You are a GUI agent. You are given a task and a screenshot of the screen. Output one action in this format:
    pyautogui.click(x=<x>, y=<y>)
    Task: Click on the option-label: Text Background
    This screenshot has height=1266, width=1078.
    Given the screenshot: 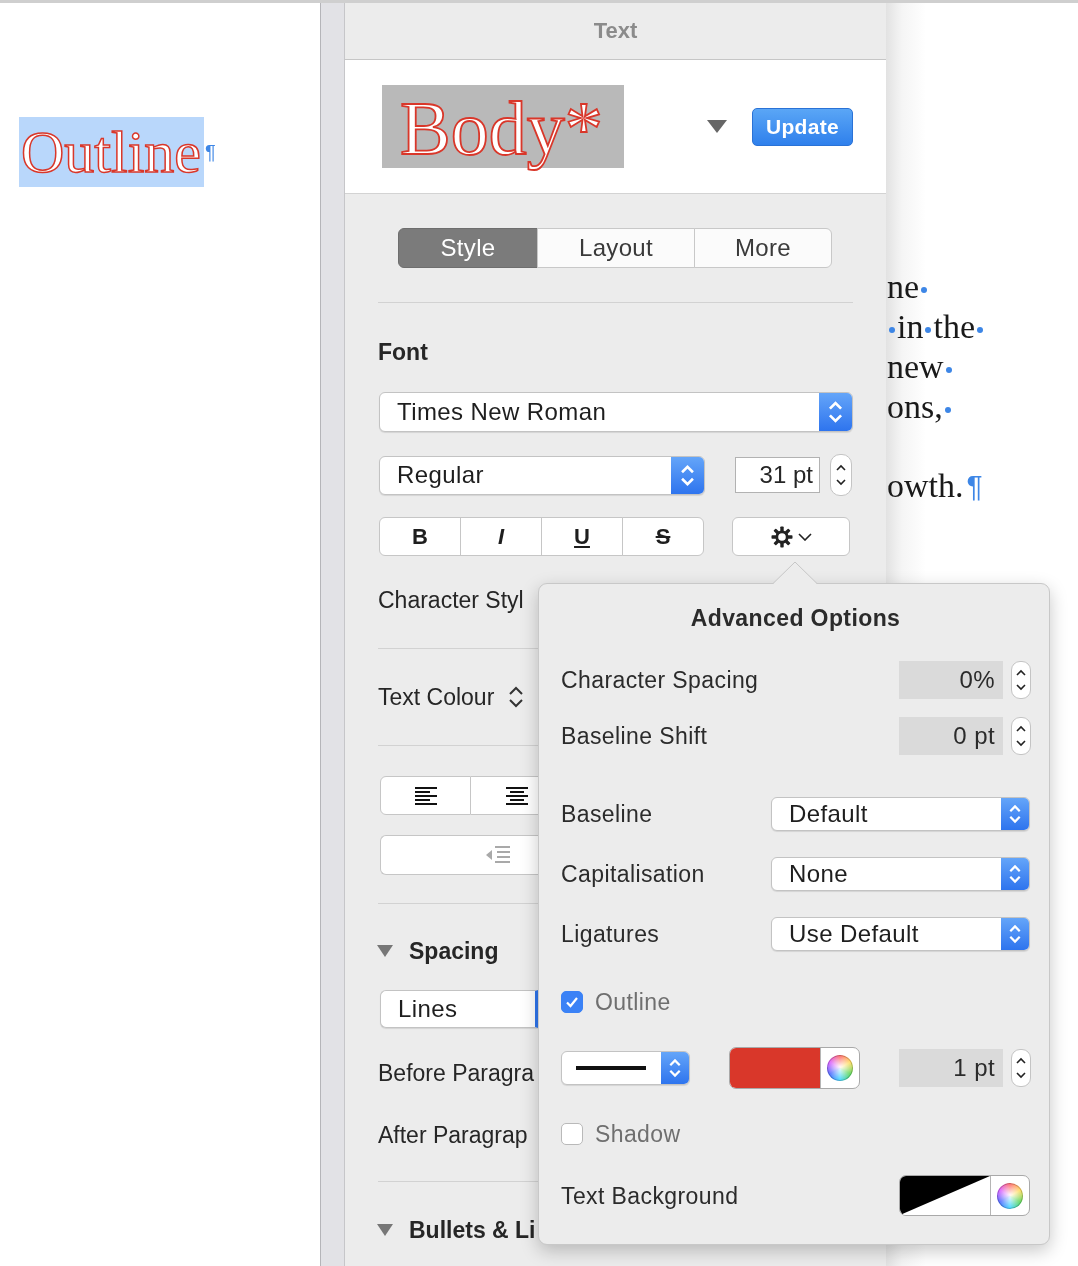 What is the action you would take?
    pyautogui.click(x=650, y=1195)
    